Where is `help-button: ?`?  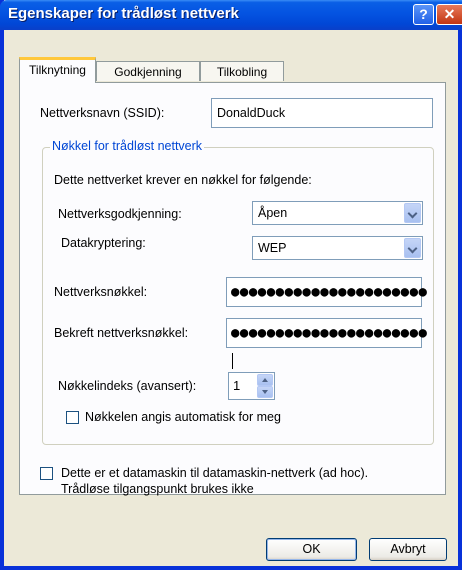 help-button: ? is located at coordinates (423, 14).